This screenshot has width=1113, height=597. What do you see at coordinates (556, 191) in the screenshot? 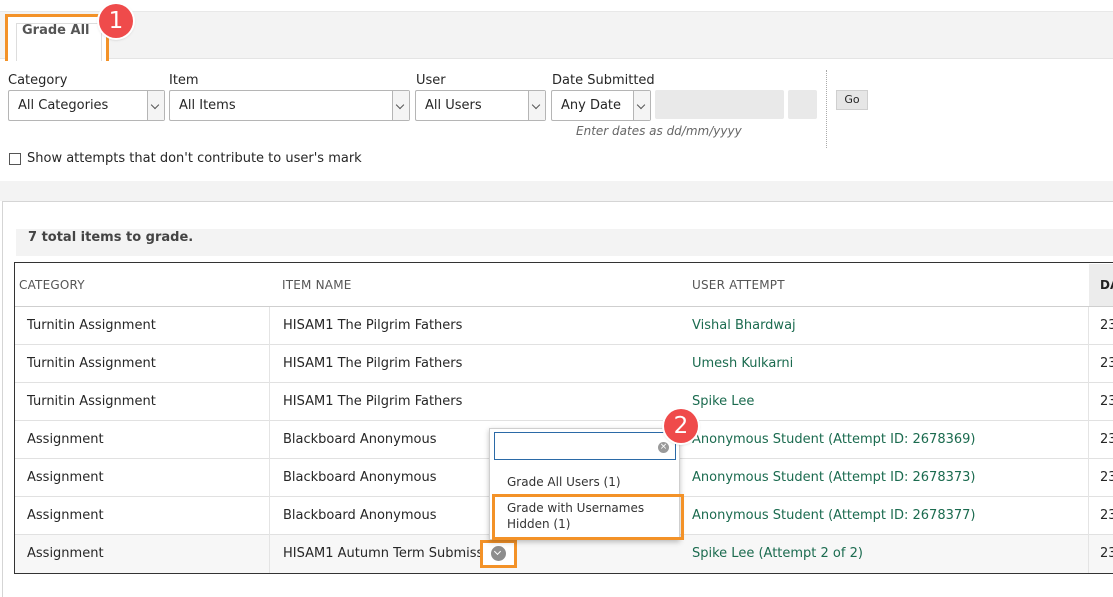
I see `section-gap` at bounding box center [556, 191].